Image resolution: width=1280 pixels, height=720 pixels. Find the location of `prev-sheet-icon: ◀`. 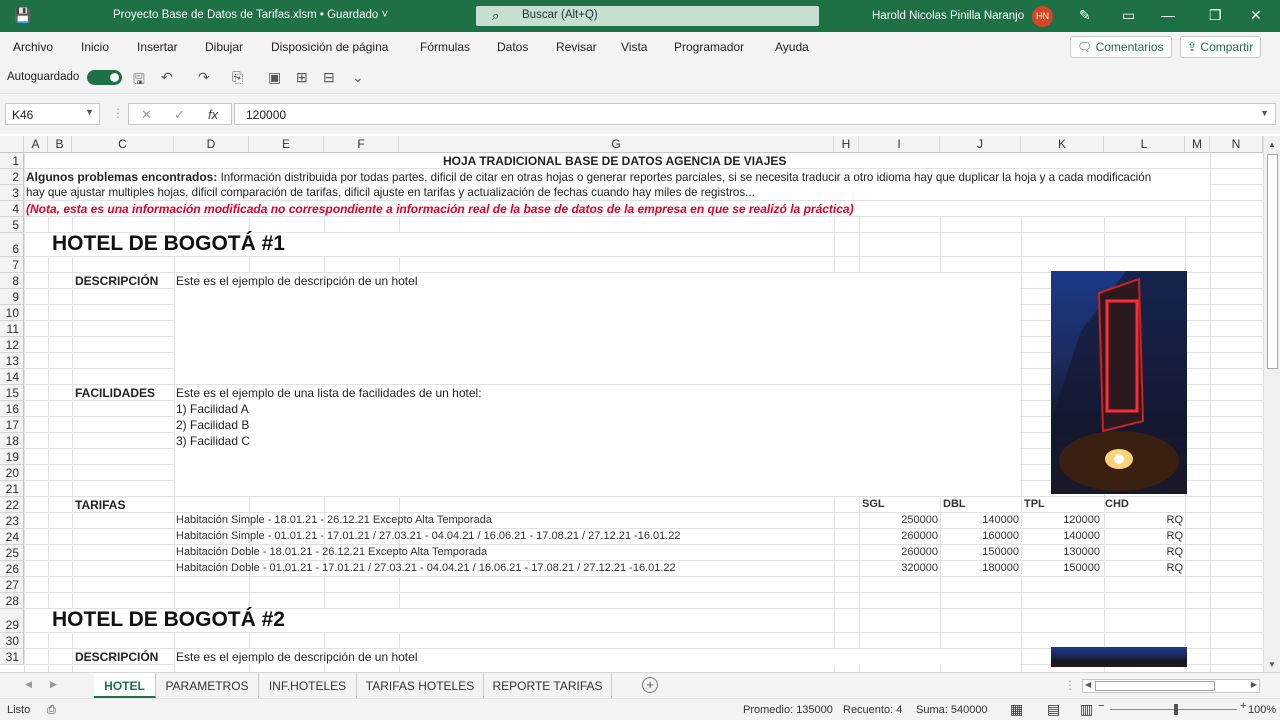

prev-sheet-icon: ◀ is located at coordinates (28, 684).